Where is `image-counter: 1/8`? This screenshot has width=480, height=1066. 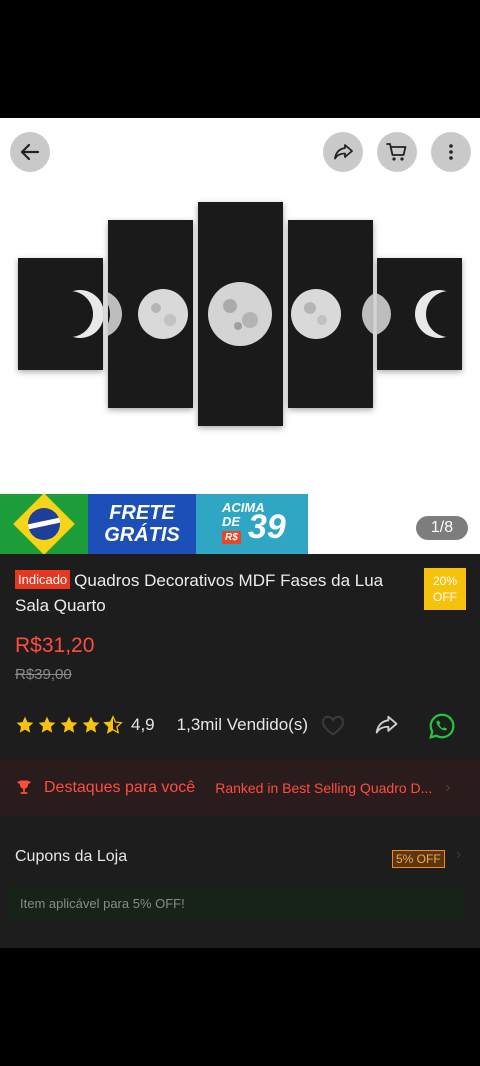
image-counter: 1/8 is located at coordinates (442, 528).